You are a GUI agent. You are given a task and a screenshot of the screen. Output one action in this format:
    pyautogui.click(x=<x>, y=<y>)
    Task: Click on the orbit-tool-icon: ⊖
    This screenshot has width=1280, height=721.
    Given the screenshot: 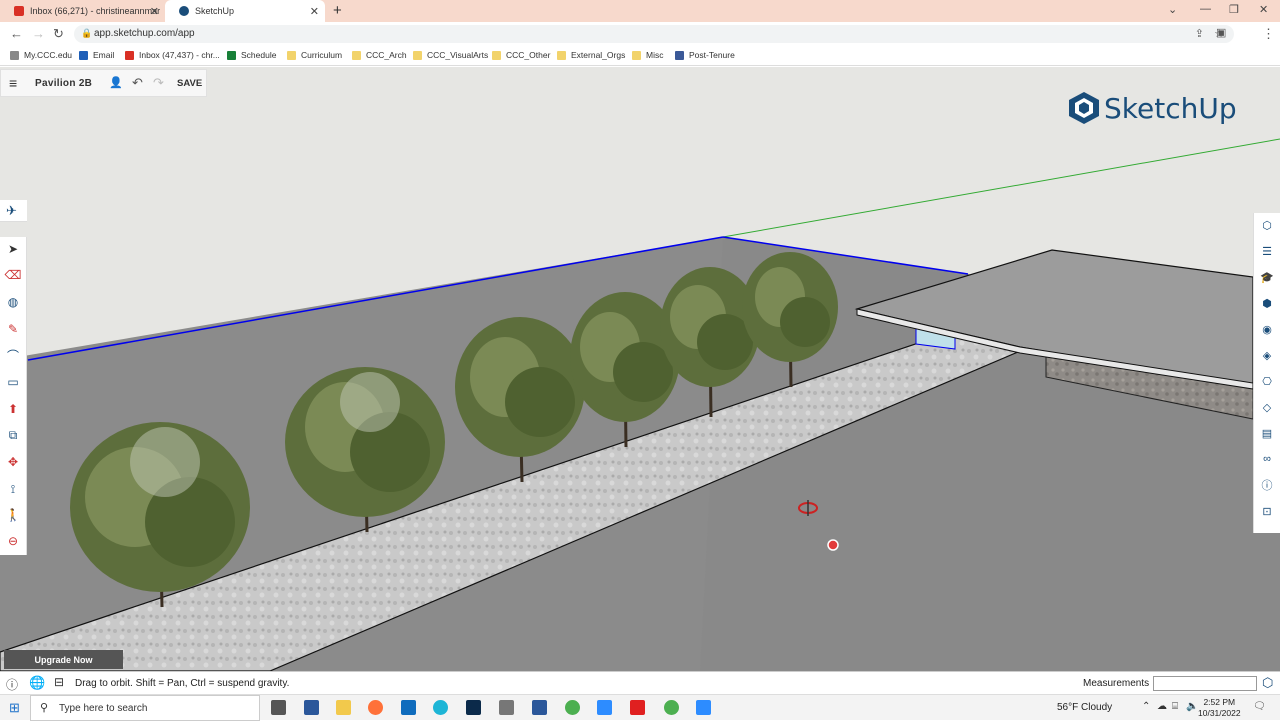 What is the action you would take?
    pyautogui.click(x=13, y=541)
    